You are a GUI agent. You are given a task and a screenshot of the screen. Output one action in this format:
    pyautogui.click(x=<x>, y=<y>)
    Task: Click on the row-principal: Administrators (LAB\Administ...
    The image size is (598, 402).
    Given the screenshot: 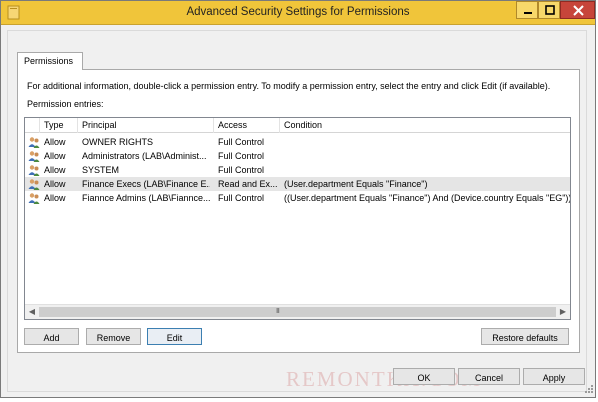 What is the action you would take?
    pyautogui.click(x=144, y=156)
    